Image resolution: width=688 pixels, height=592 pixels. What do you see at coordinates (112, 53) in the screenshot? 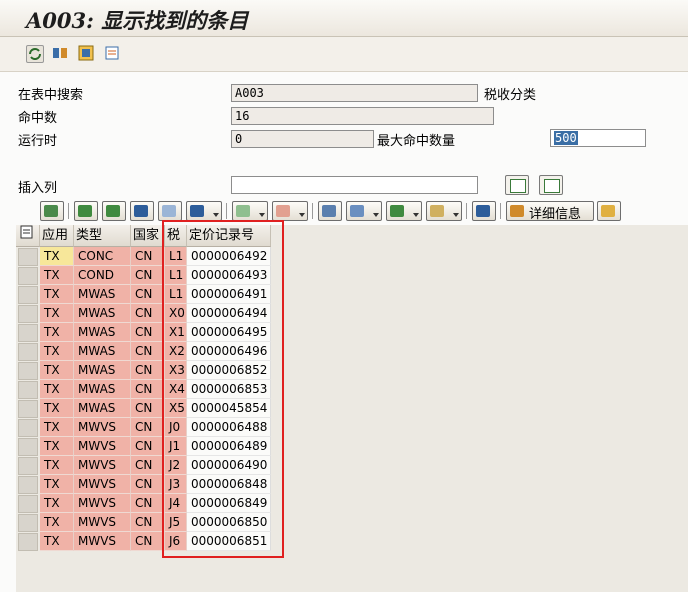
I see `list-icon` at bounding box center [112, 53].